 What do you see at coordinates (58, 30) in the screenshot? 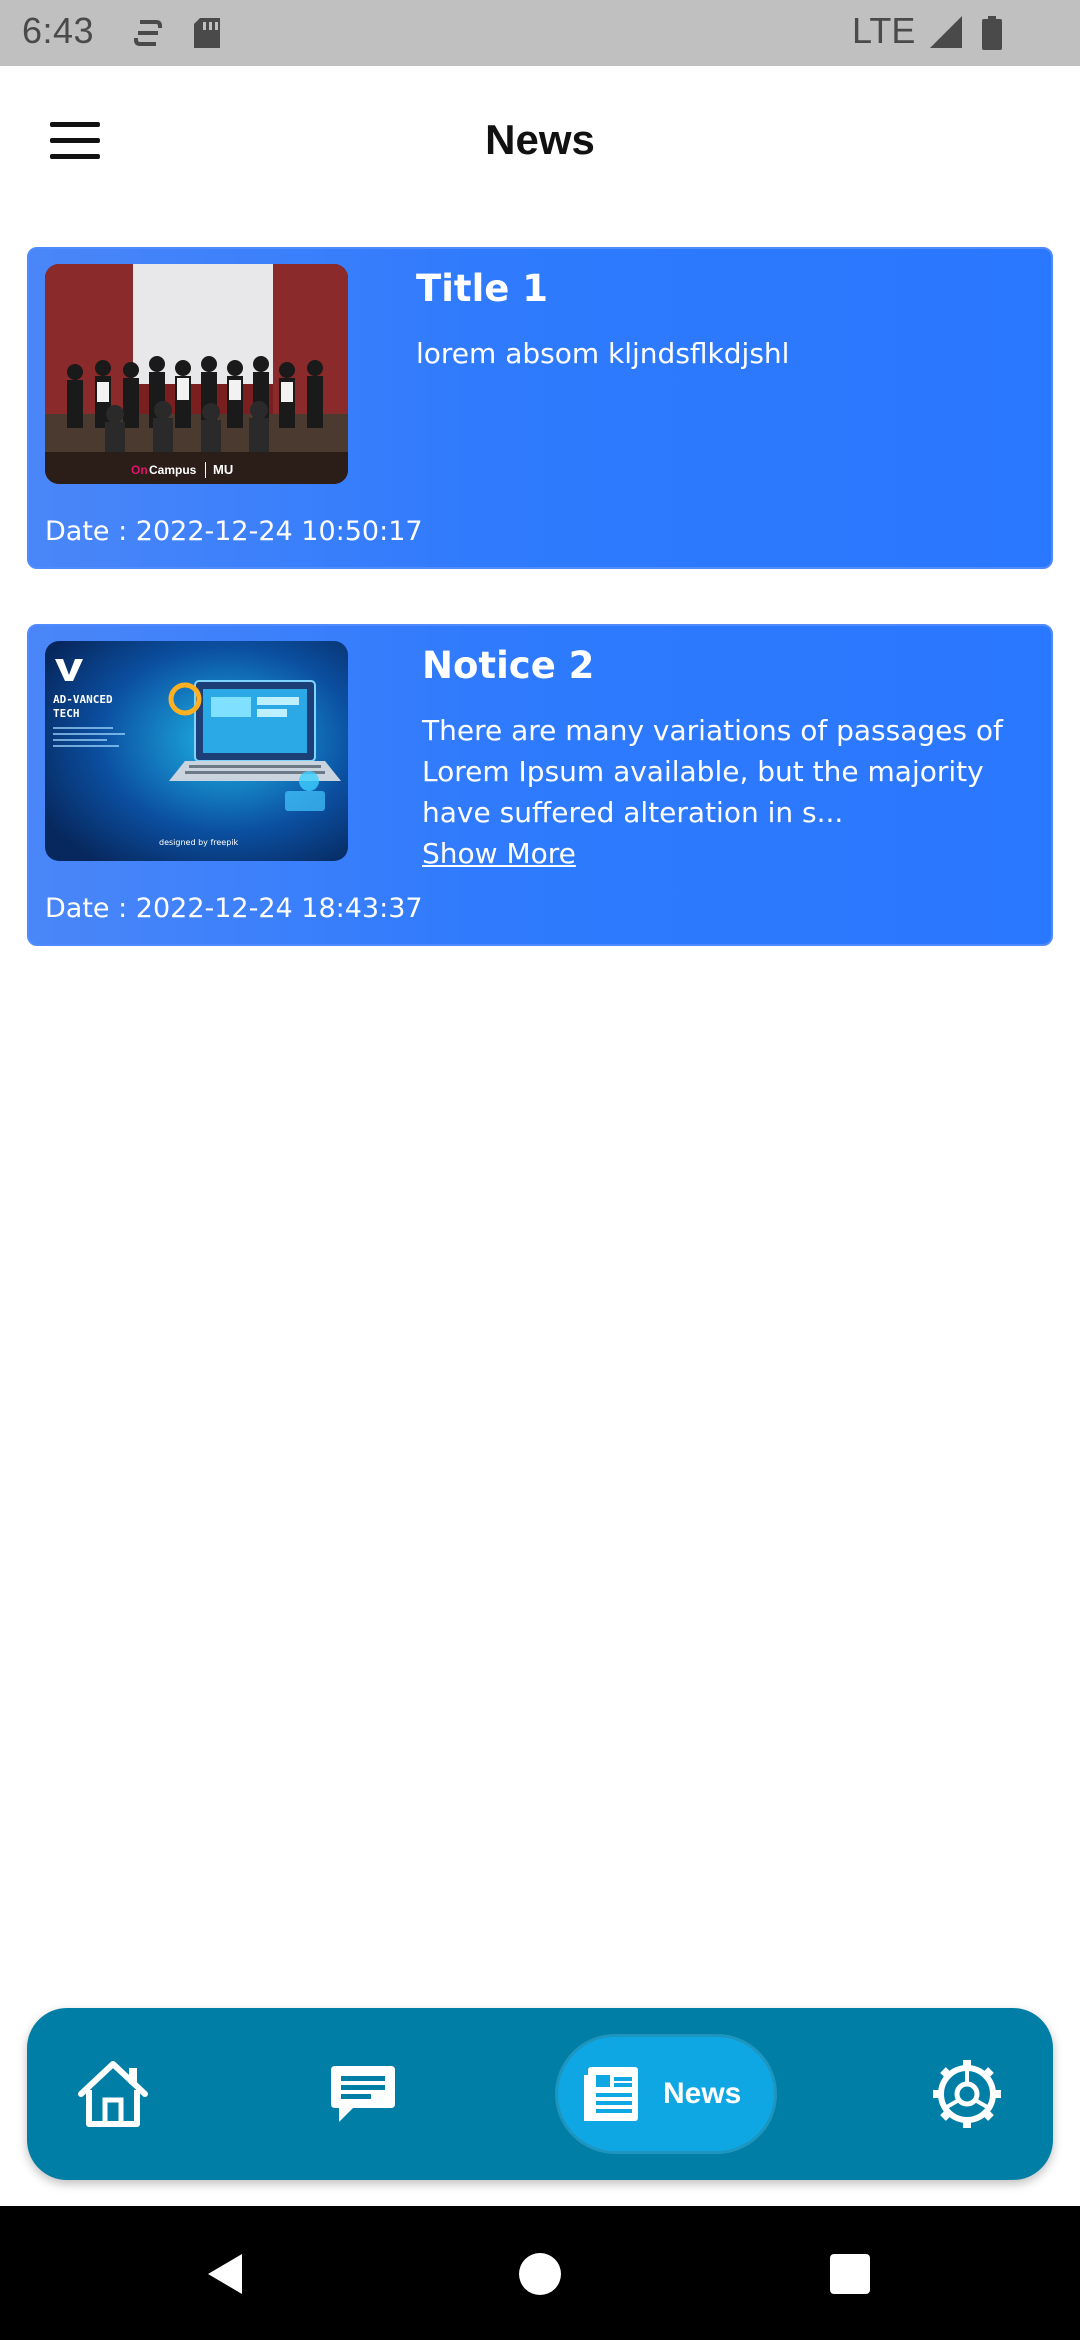
I see `status-time: 6:43` at bounding box center [58, 30].